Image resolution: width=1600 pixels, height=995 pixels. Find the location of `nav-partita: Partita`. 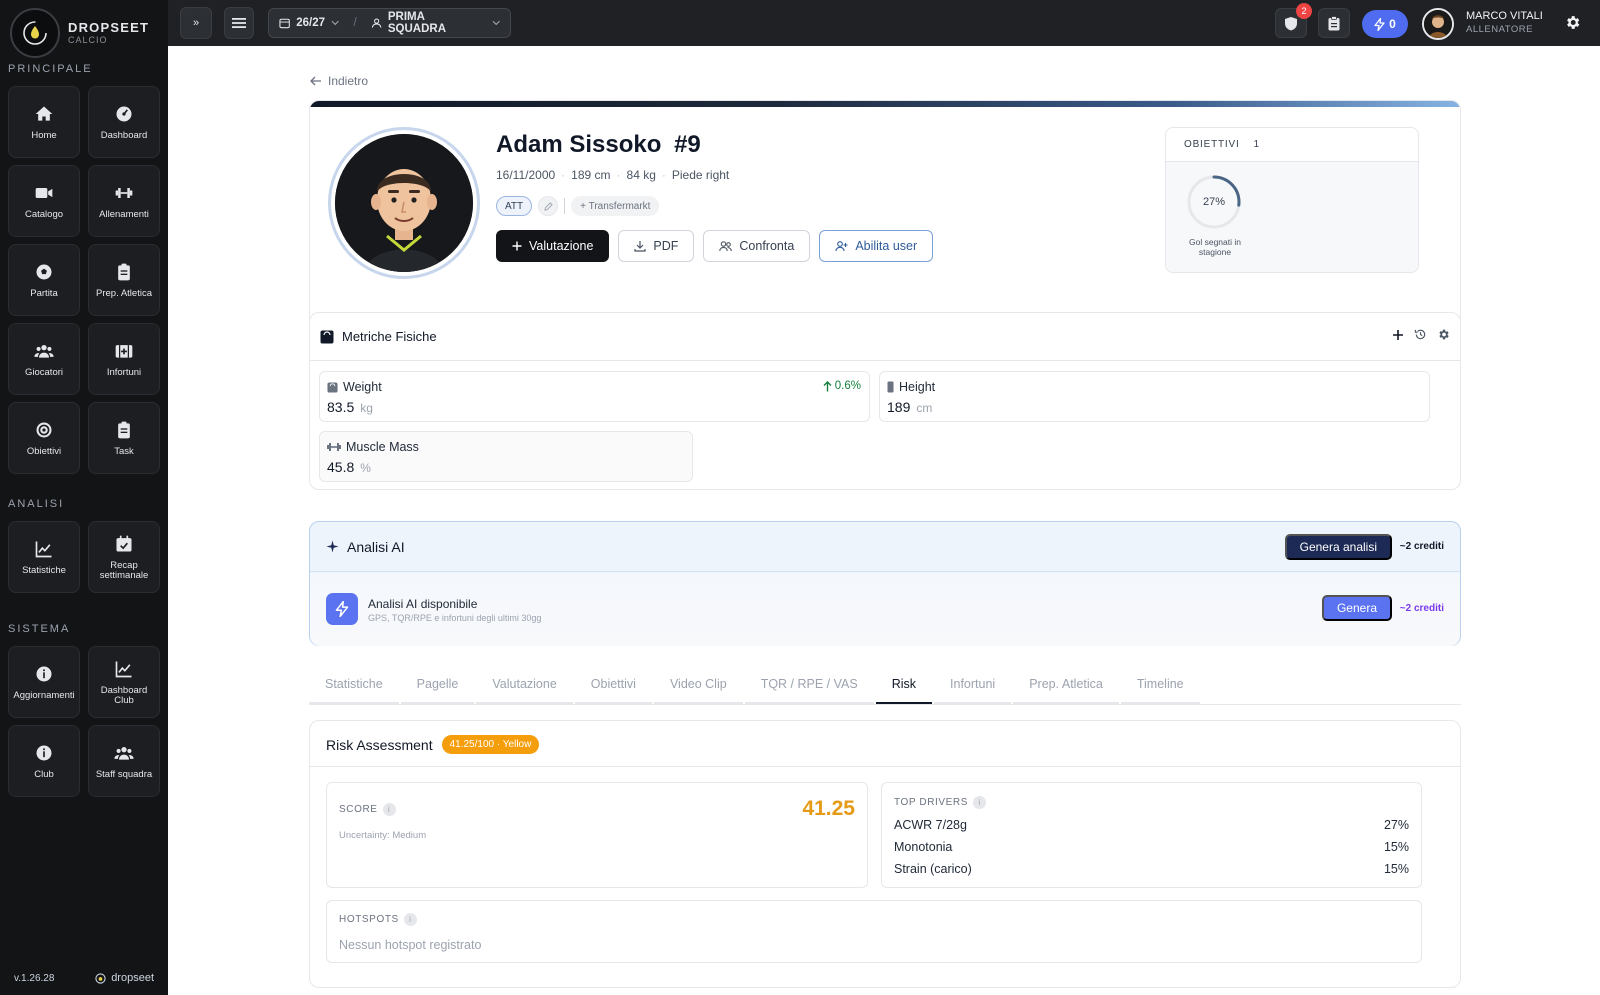

nav-partita: Partita is located at coordinates (44, 280).